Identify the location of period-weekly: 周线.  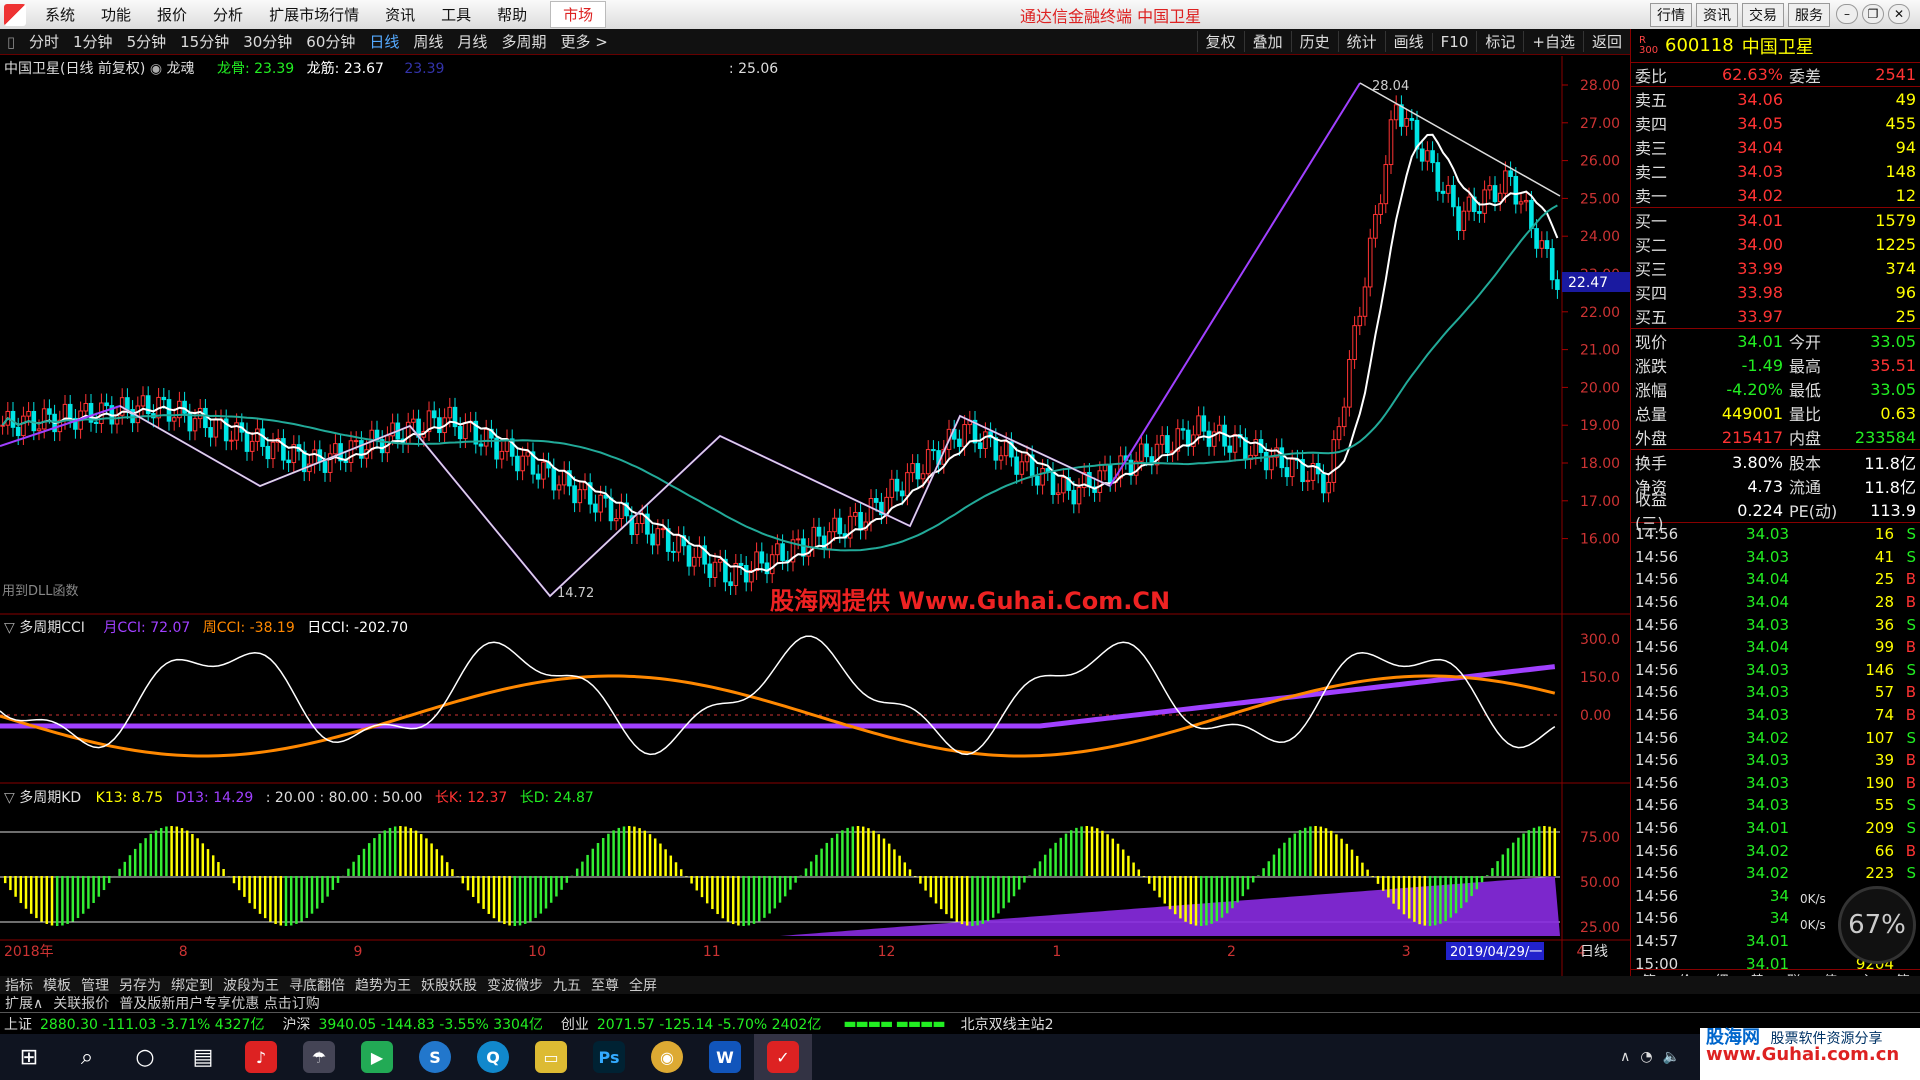
(428, 41).